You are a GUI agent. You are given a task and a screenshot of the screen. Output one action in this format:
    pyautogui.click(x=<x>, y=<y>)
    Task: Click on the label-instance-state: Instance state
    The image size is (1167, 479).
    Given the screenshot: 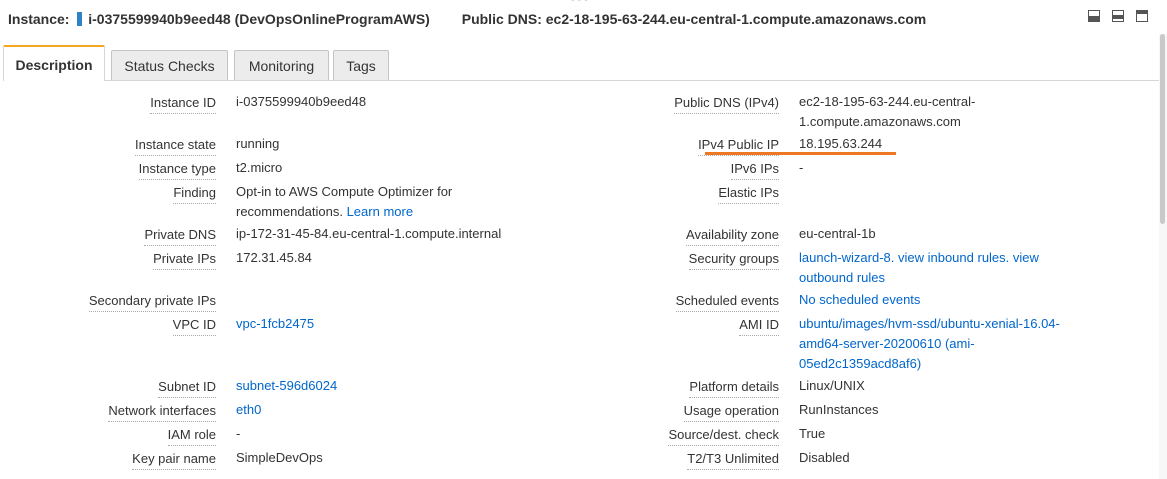 What is the action you would take?
    pyautogui.click(x=175, y=146)
    